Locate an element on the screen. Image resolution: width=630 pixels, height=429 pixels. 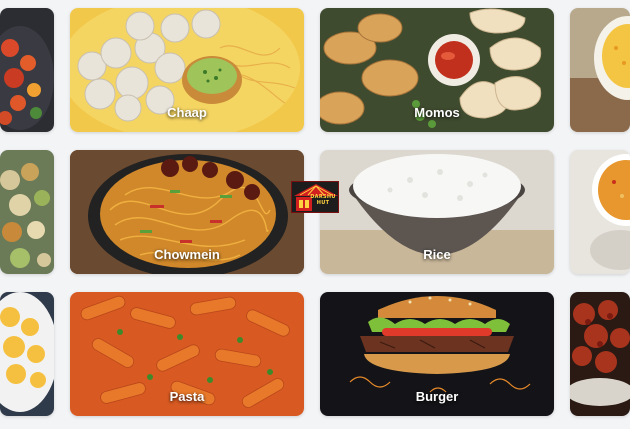
food-card-label: Burger is located at coordinates (437, 396).